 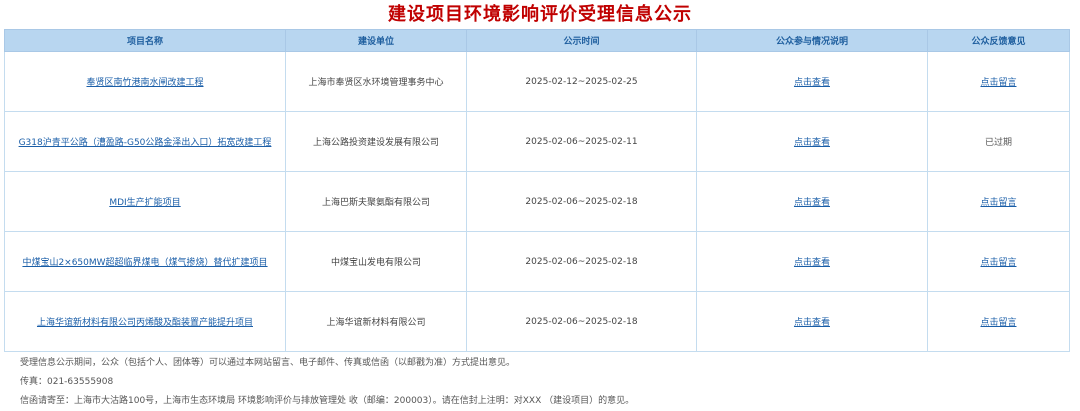 What do you see at coordinates (145, 321) in the screenshot?
I see `project-name-link: 上海华谊新材料有限公司丙烯酸及酯装置产能提升项目` at bounding box center [145, 321].